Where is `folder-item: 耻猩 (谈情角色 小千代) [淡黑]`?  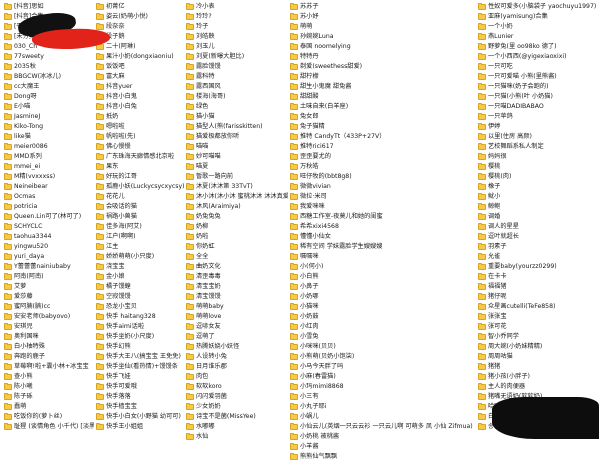 folder-item: 耻猩 (谈情角色 小千代) [淡黑] is located at coordinates (49, 426).